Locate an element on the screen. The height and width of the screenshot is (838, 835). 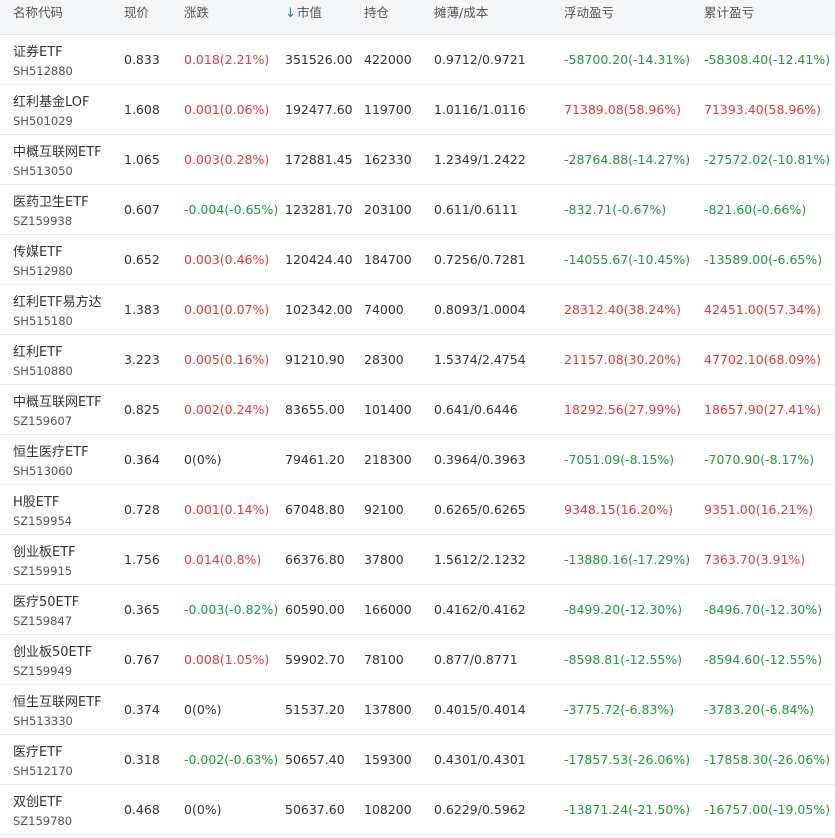
change-cell: -0.002(-0.63%) is located at coordinates (231, 759).